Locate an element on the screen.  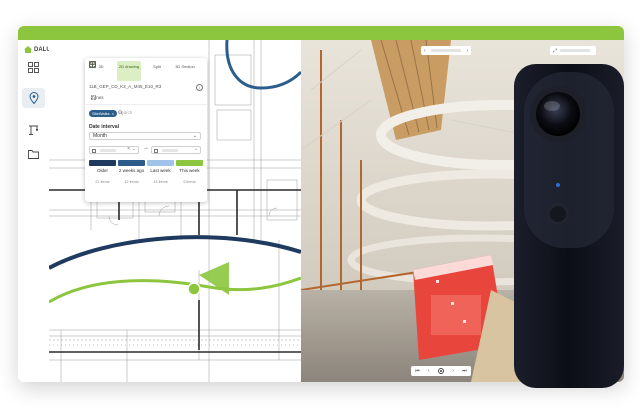
legend-label: This week is located at coordinates (189, 170).